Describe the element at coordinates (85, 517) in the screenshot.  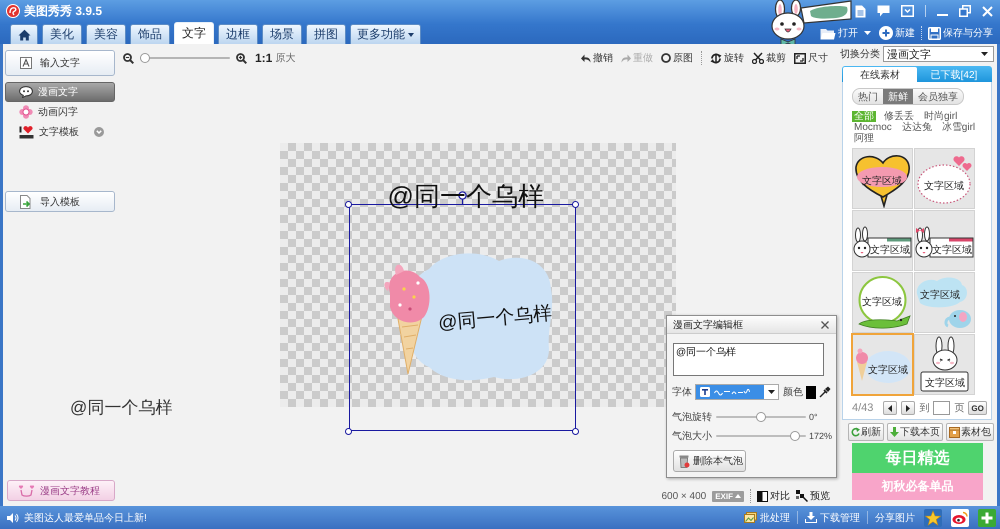
I see `news-ticker: 美图达人最爱单品今日上新!` at that location.